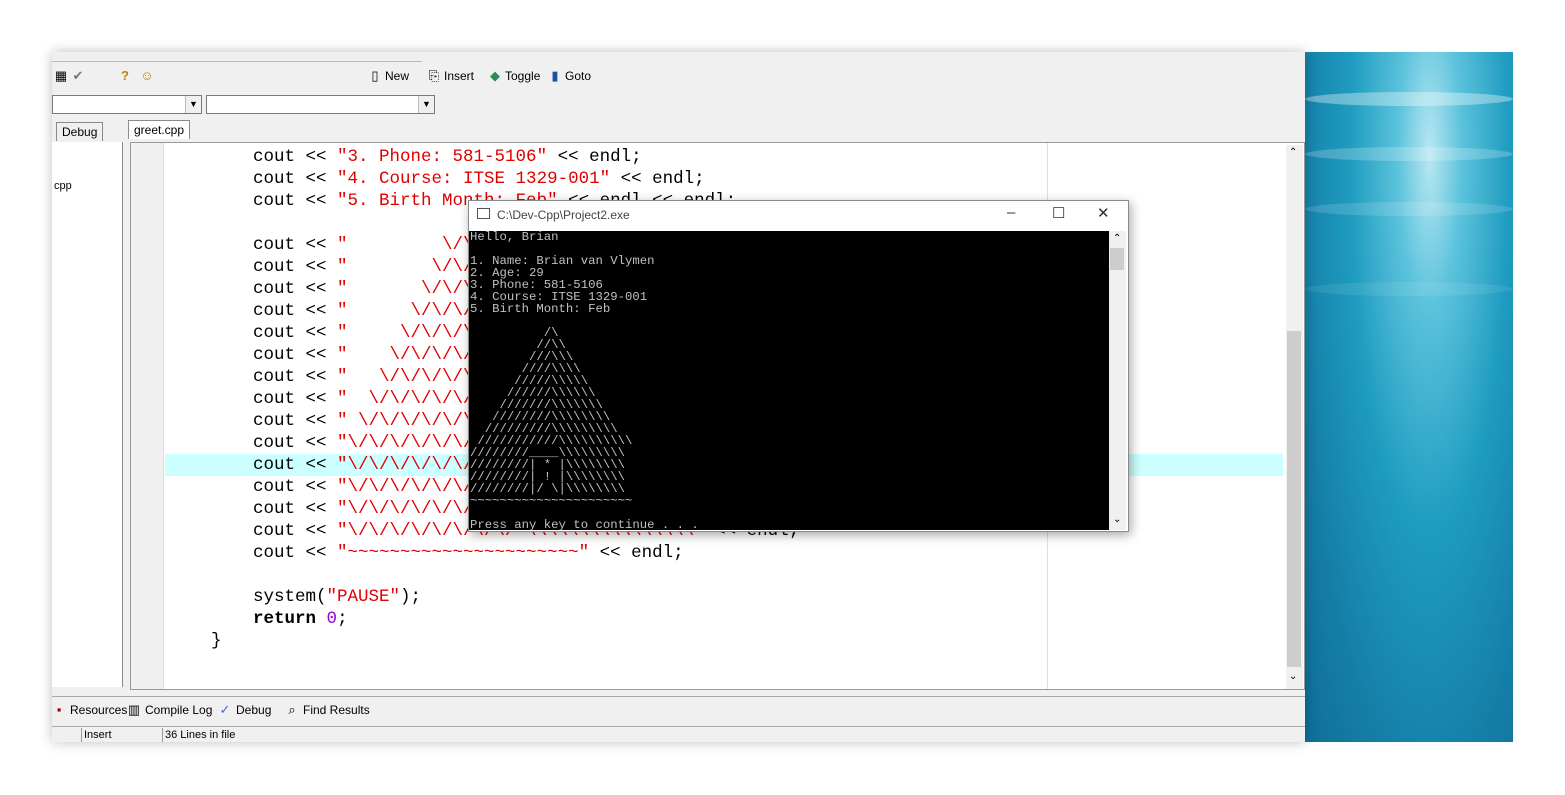 This screenshot has height=795, width=1565. I want to click on tab-compile-log-label: Compile Log, so click(179, 710).